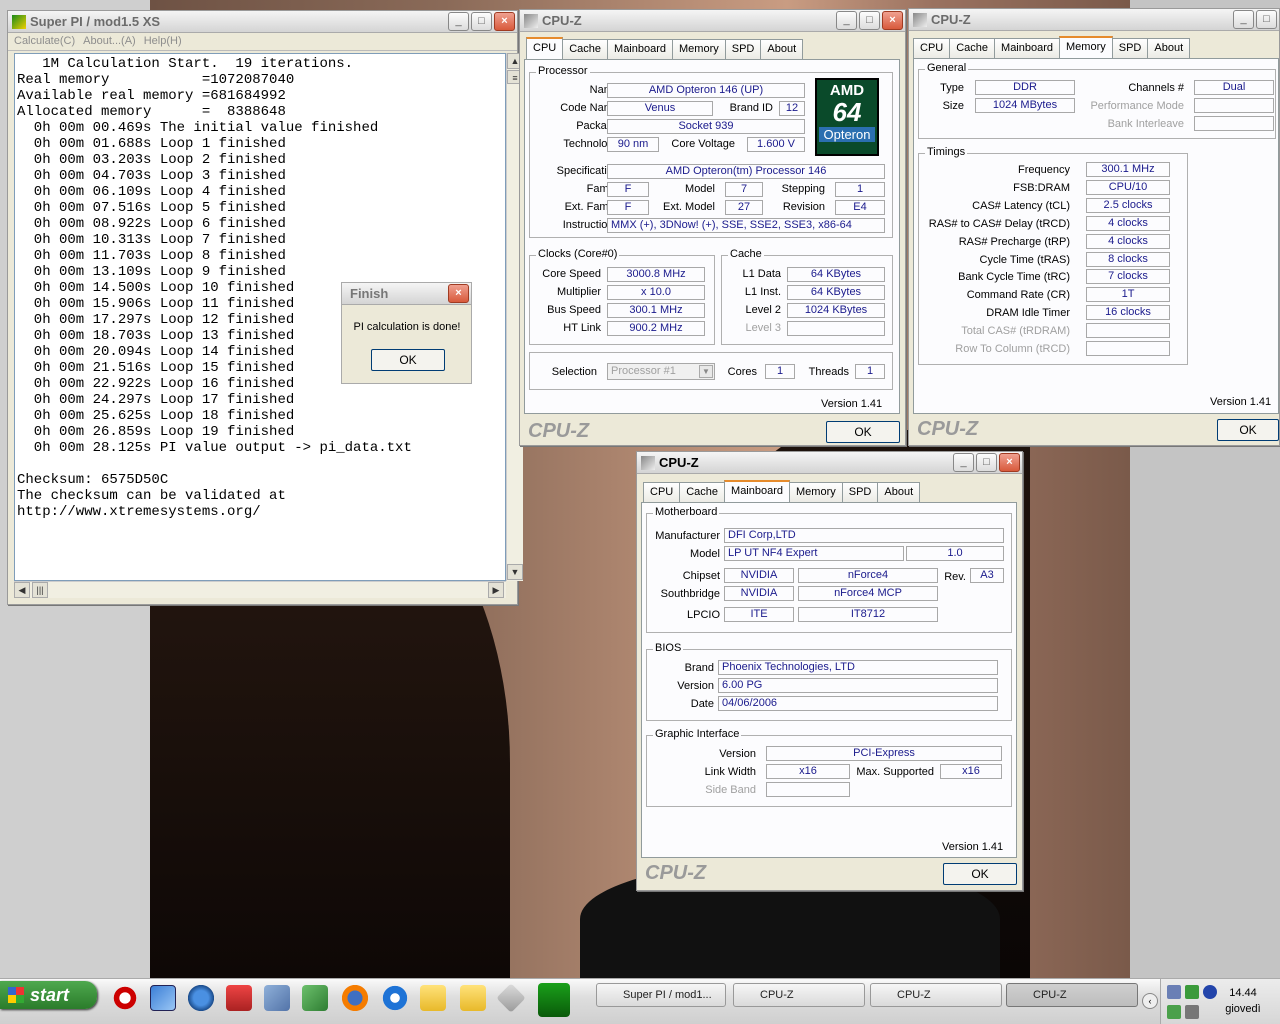  Describe the element at coordinates (125, 998) in the screenshot. I see `opera-icon` at that location.